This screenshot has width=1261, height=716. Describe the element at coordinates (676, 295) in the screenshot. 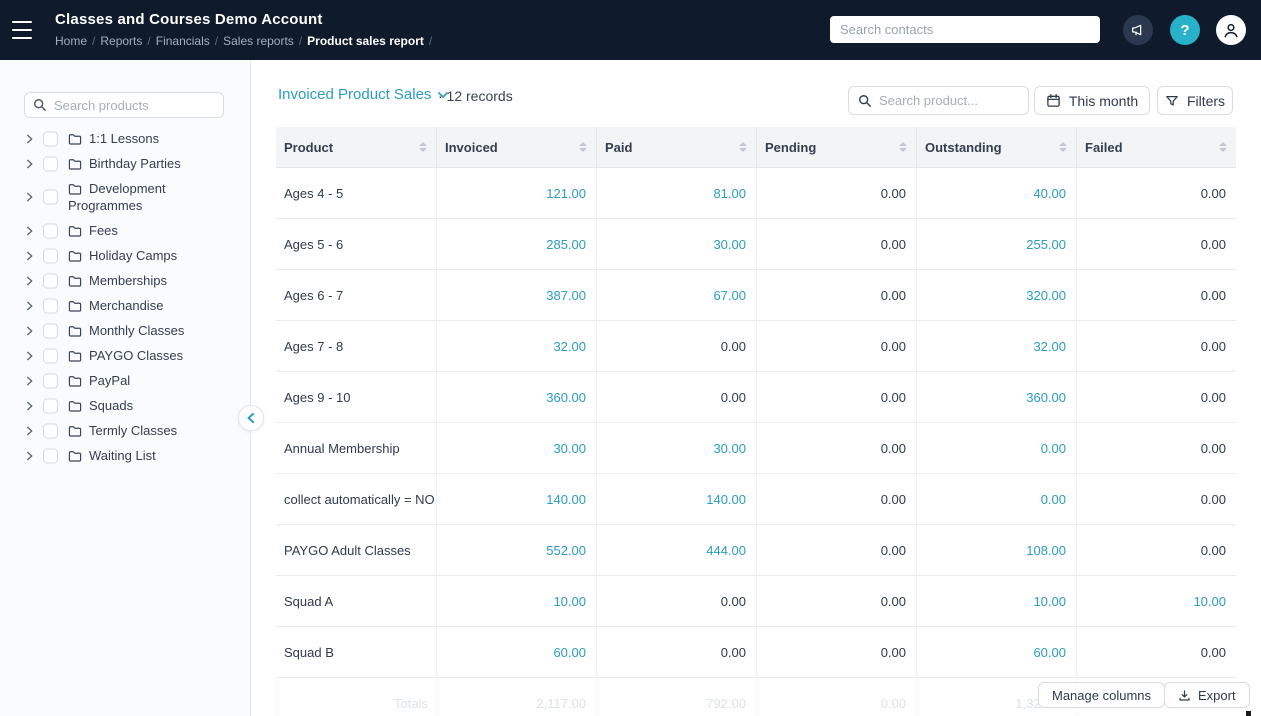

I see `amount-link-cell: 67.00` at that location.